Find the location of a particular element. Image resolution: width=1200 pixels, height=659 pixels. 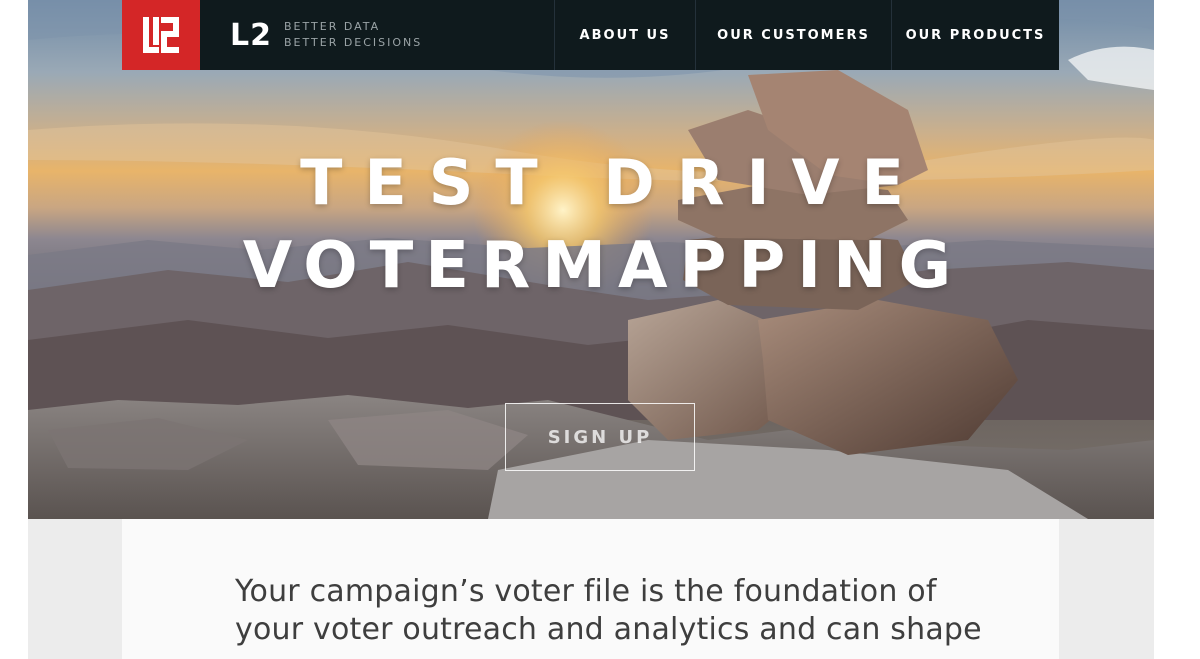

nav-links: ABOUT US OUR CUSTOMERS OUR PRODUCTS is located at coordinates (806, 35).